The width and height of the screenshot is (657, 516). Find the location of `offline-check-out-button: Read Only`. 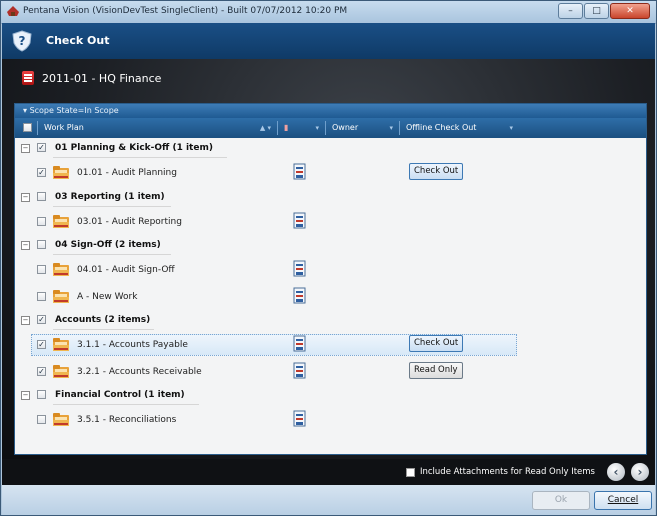

offline-check-out-button: Read Only is located at coordinates (436, 370).